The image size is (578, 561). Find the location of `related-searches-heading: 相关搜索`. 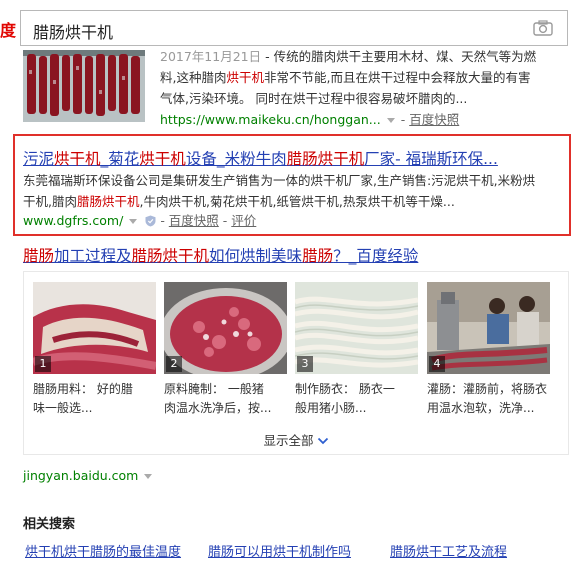

related-searches-heading: 相关搜索 is located at coordinates (49, 524).